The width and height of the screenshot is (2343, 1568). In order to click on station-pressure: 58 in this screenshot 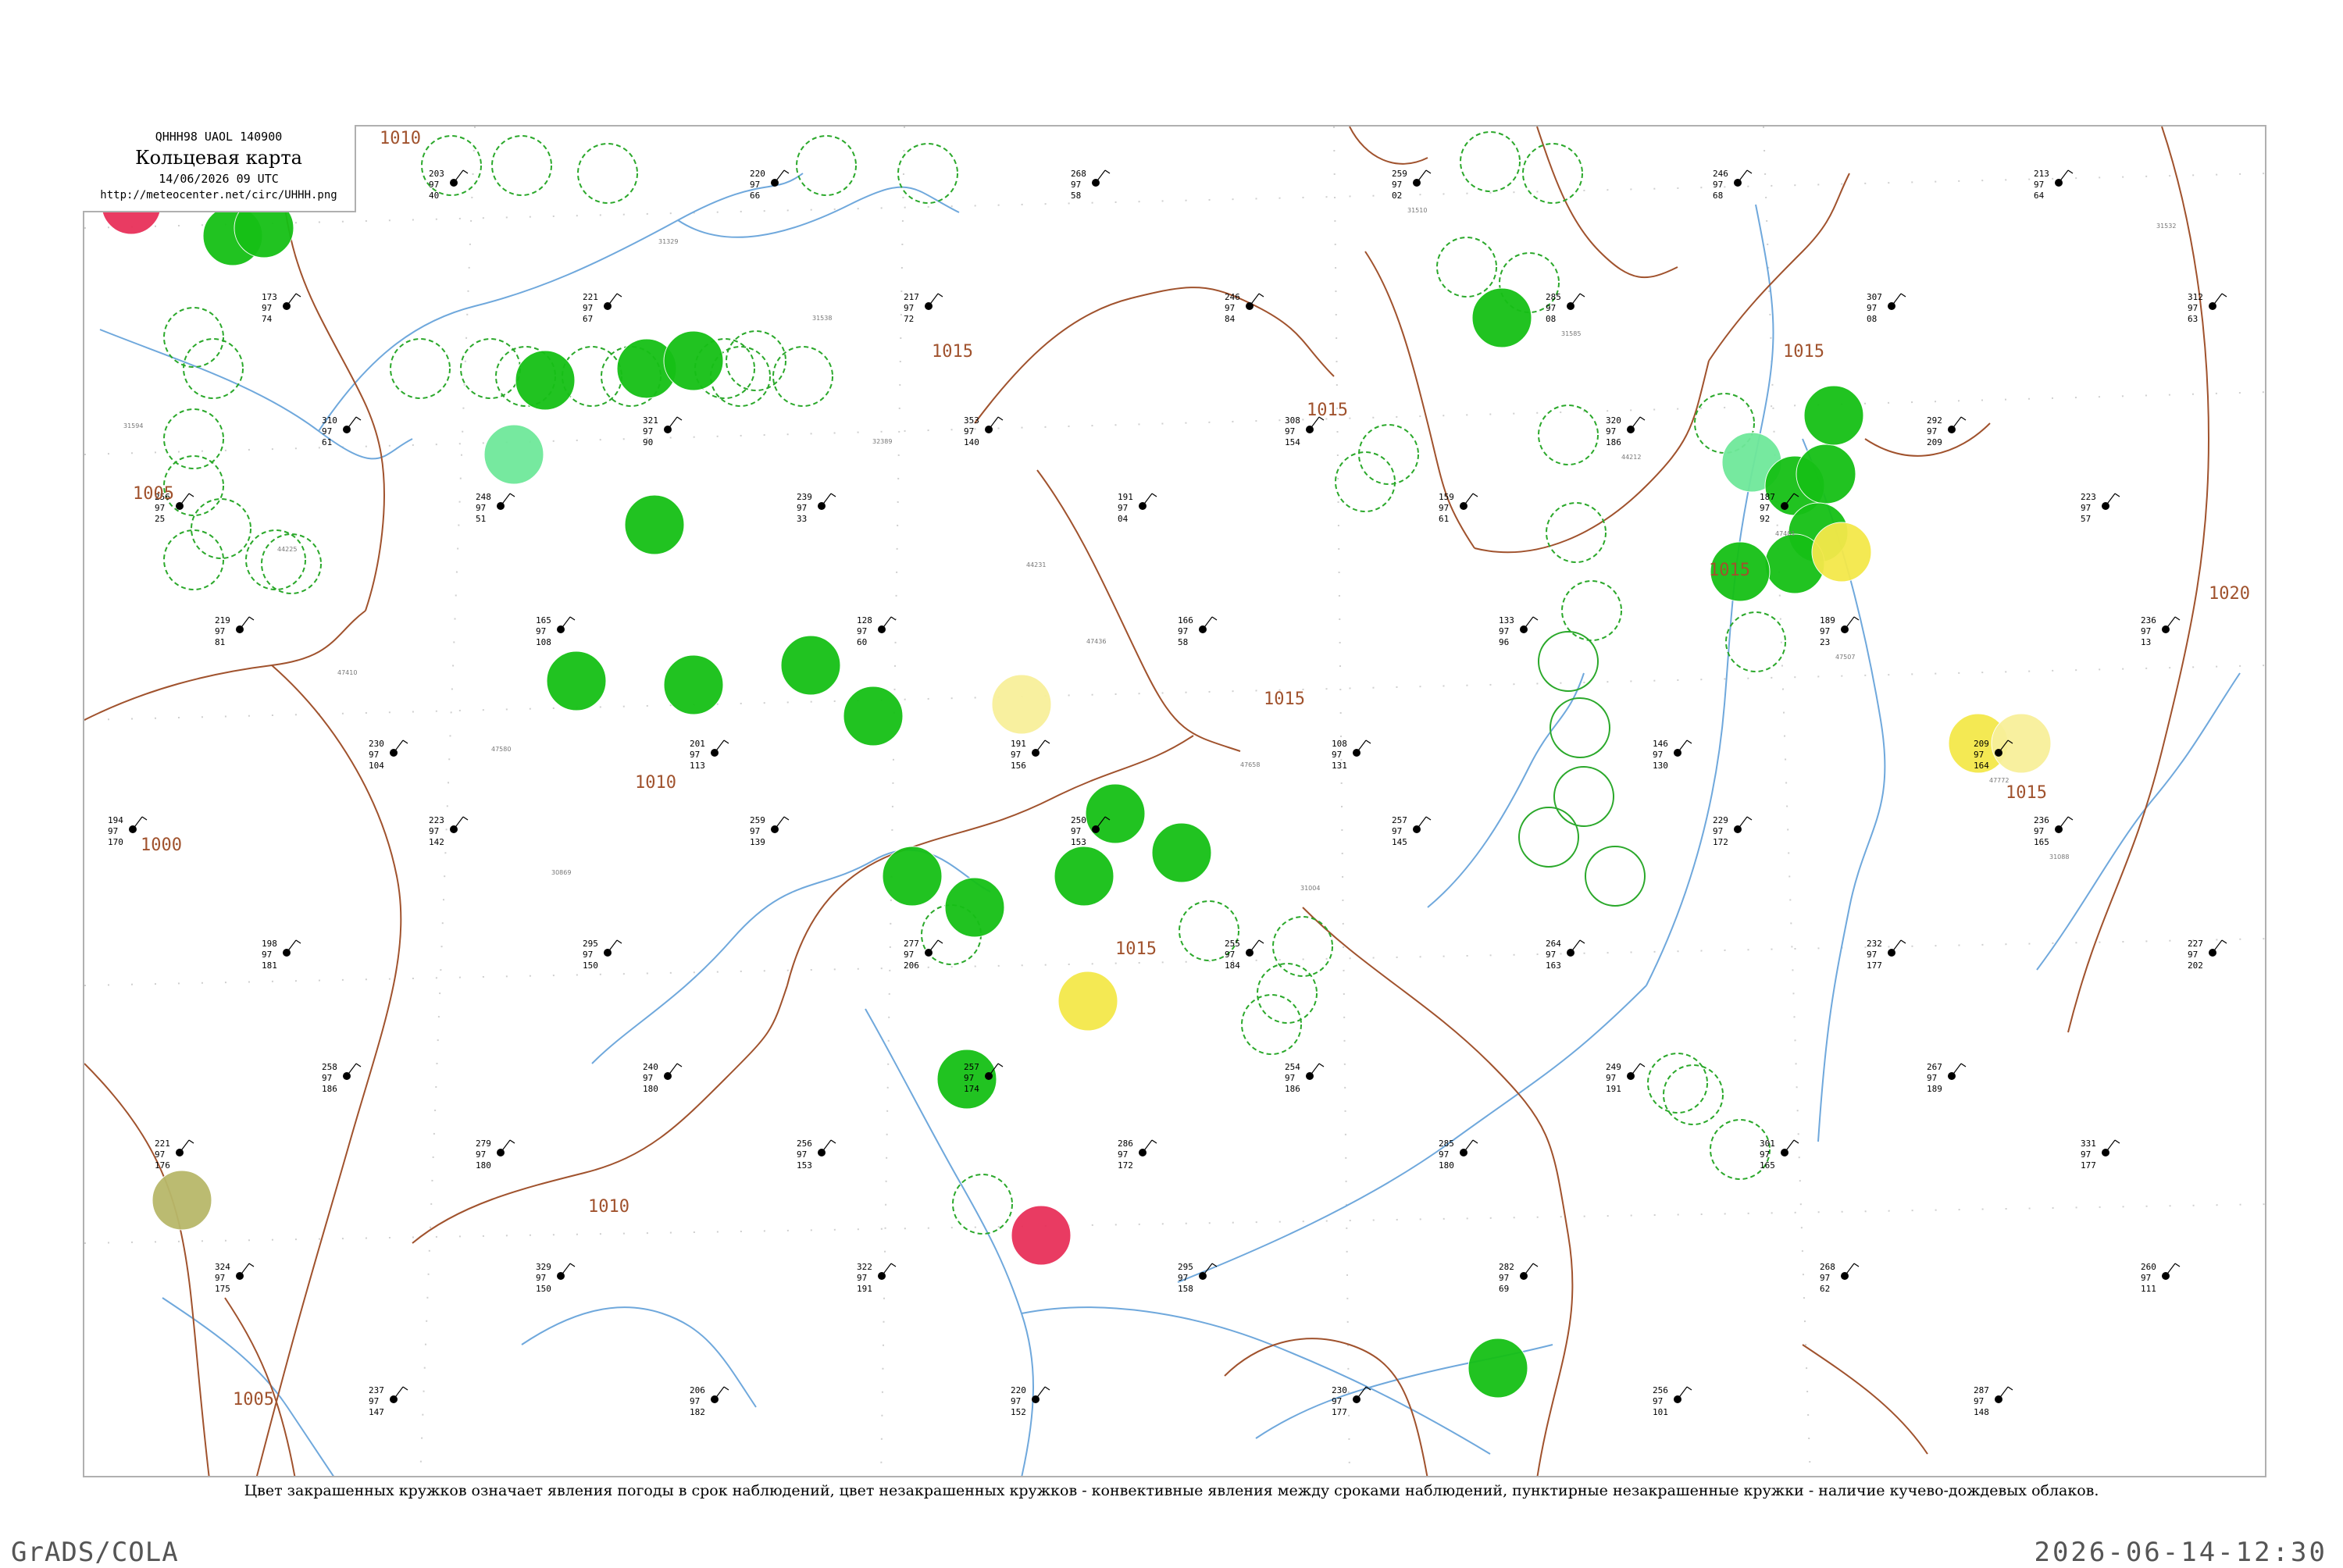, I will do `click(1183, 642)`.